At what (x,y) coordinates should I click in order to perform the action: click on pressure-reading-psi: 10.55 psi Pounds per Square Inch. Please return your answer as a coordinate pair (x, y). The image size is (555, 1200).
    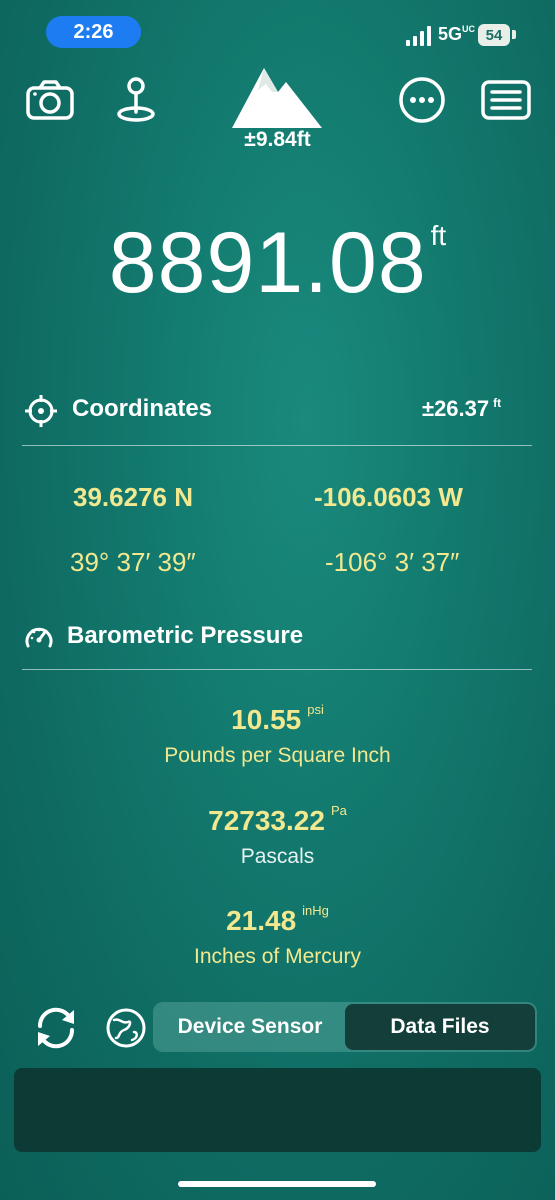
    Looking at the image, I should click on (277, 734).